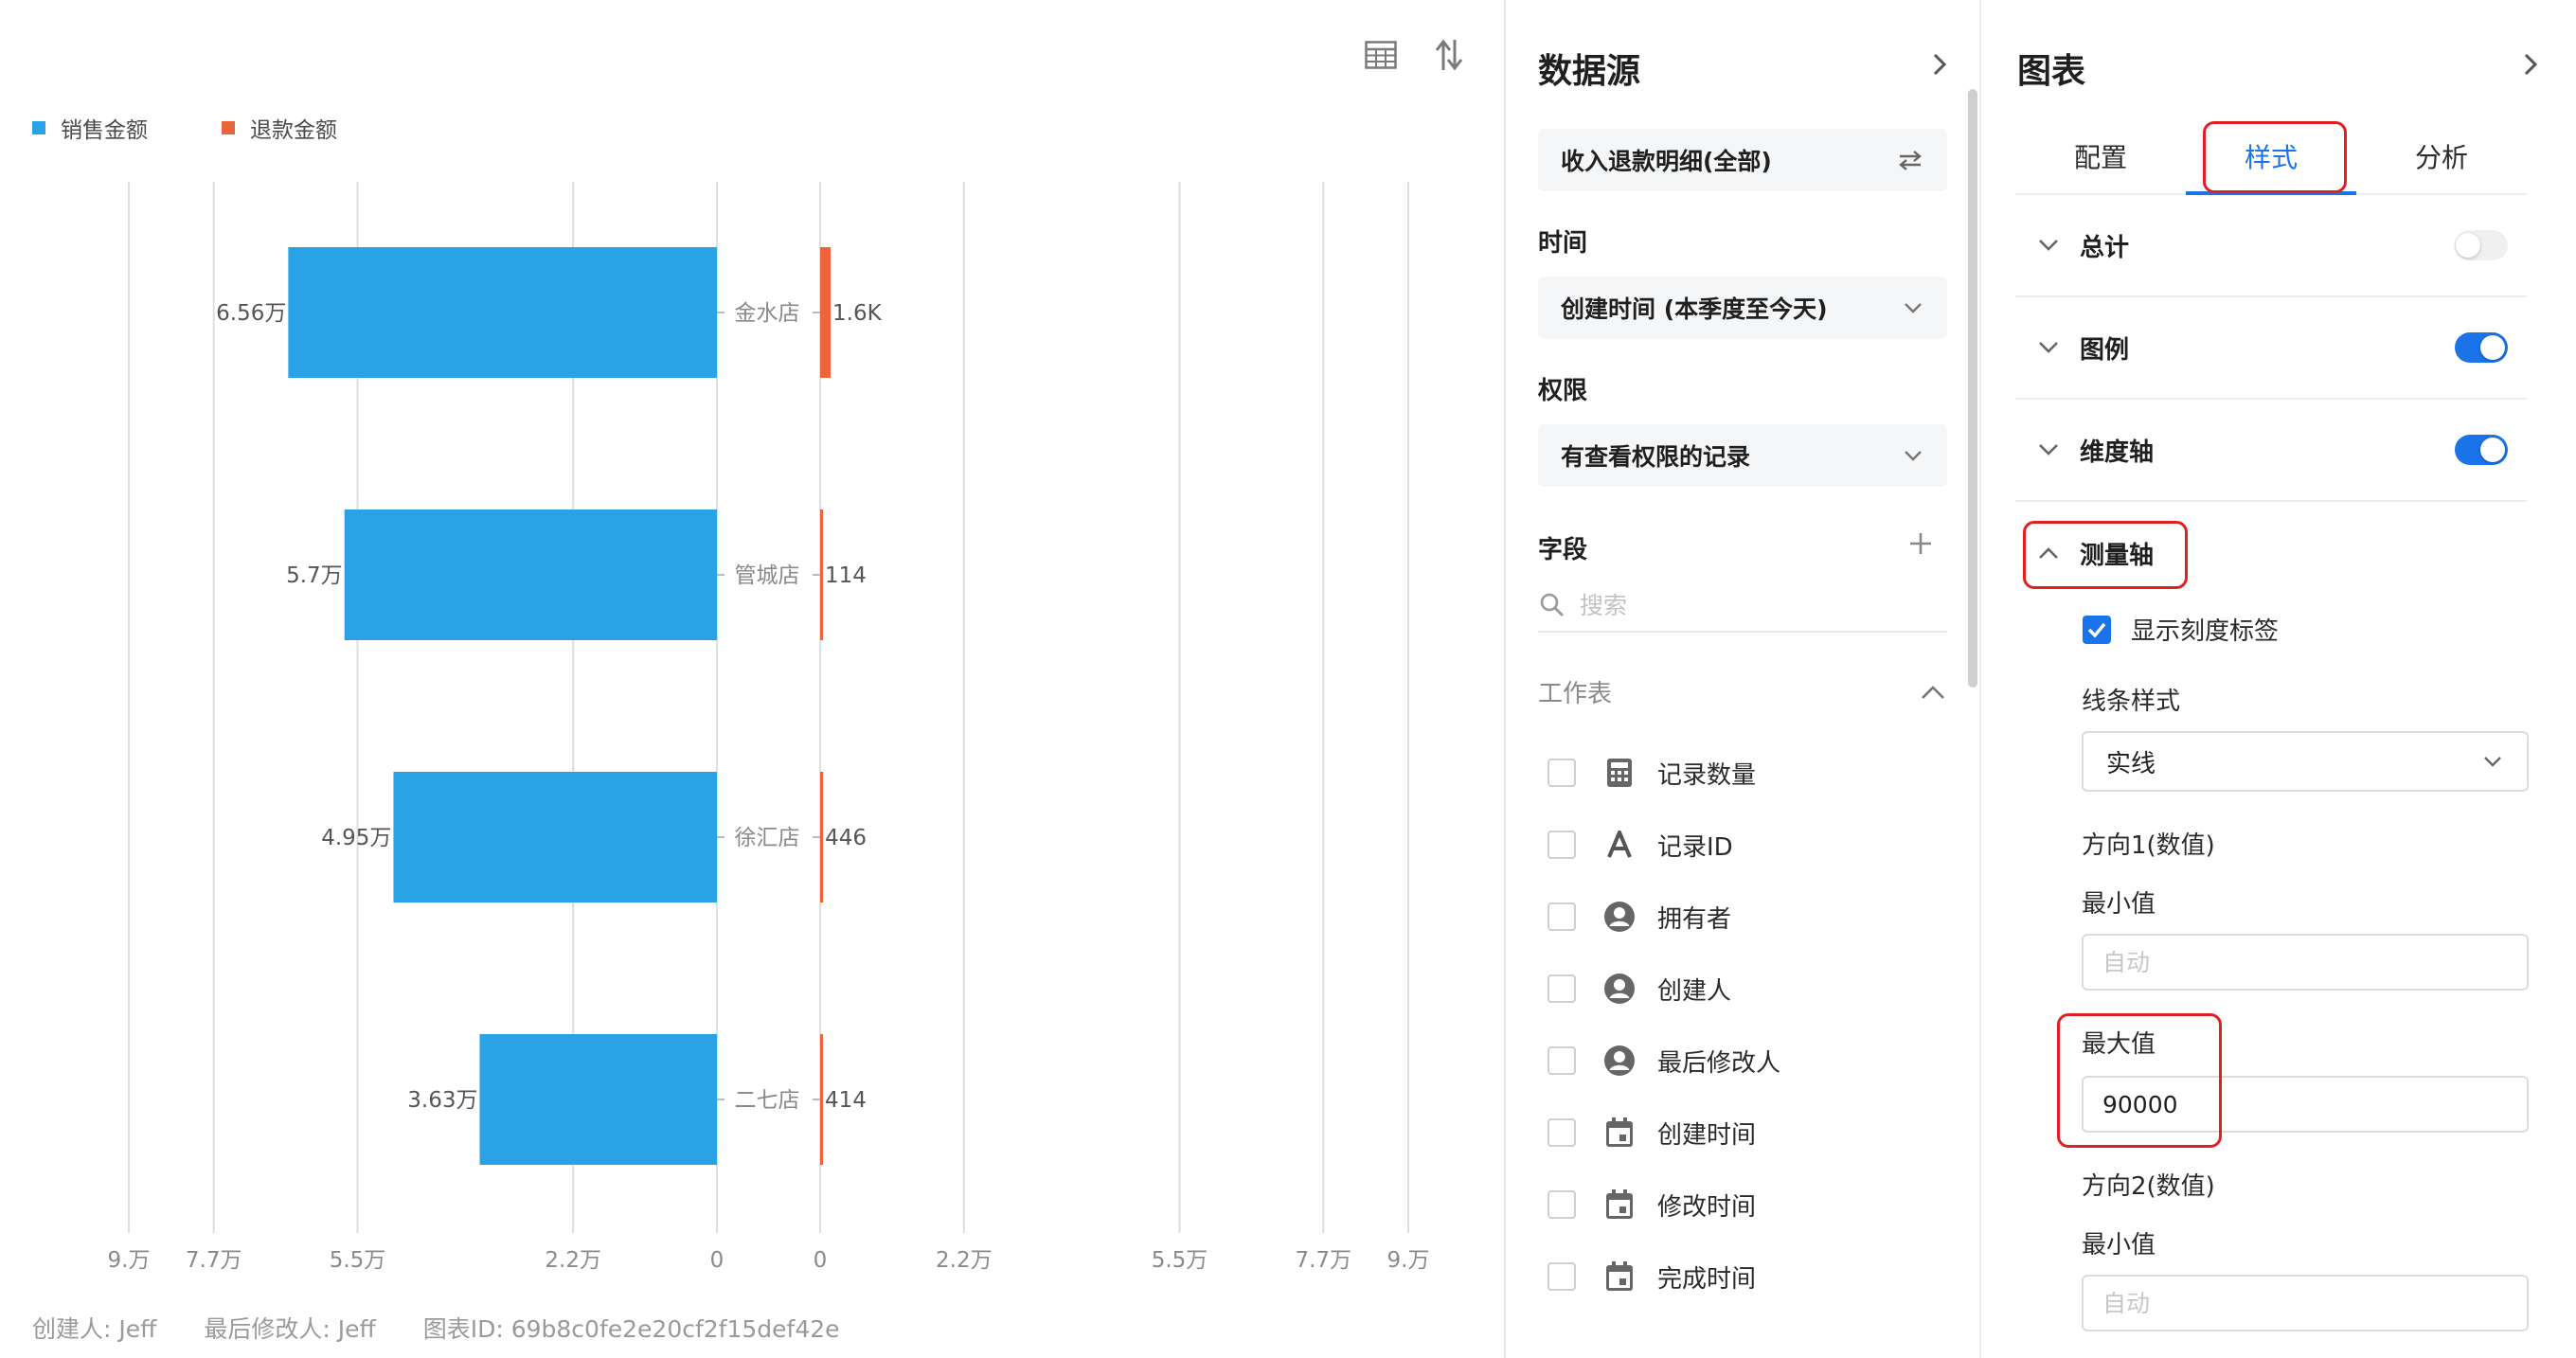  Describe the element at coordinates (2305, 962) in the screenshot. I see `direction1-min-input` at that location.